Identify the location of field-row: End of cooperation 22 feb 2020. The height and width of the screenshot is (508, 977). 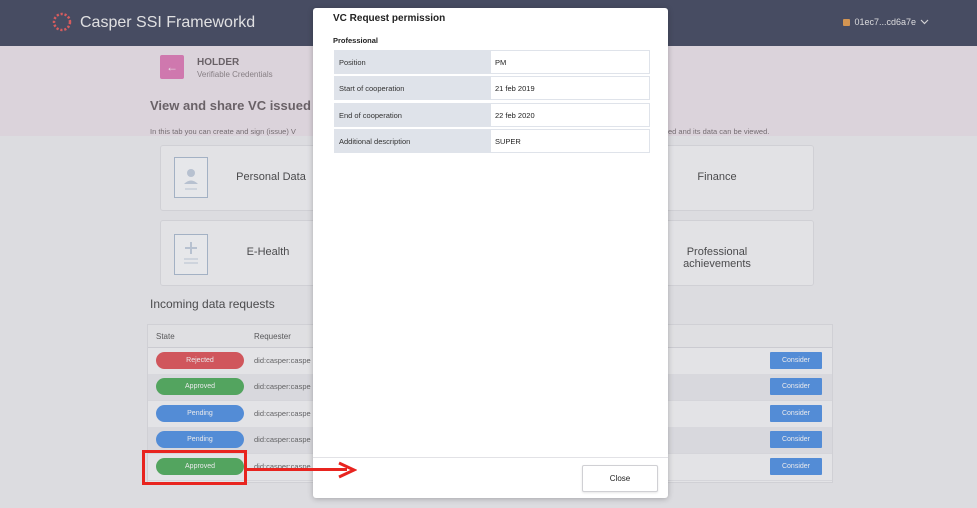
(492, 115).